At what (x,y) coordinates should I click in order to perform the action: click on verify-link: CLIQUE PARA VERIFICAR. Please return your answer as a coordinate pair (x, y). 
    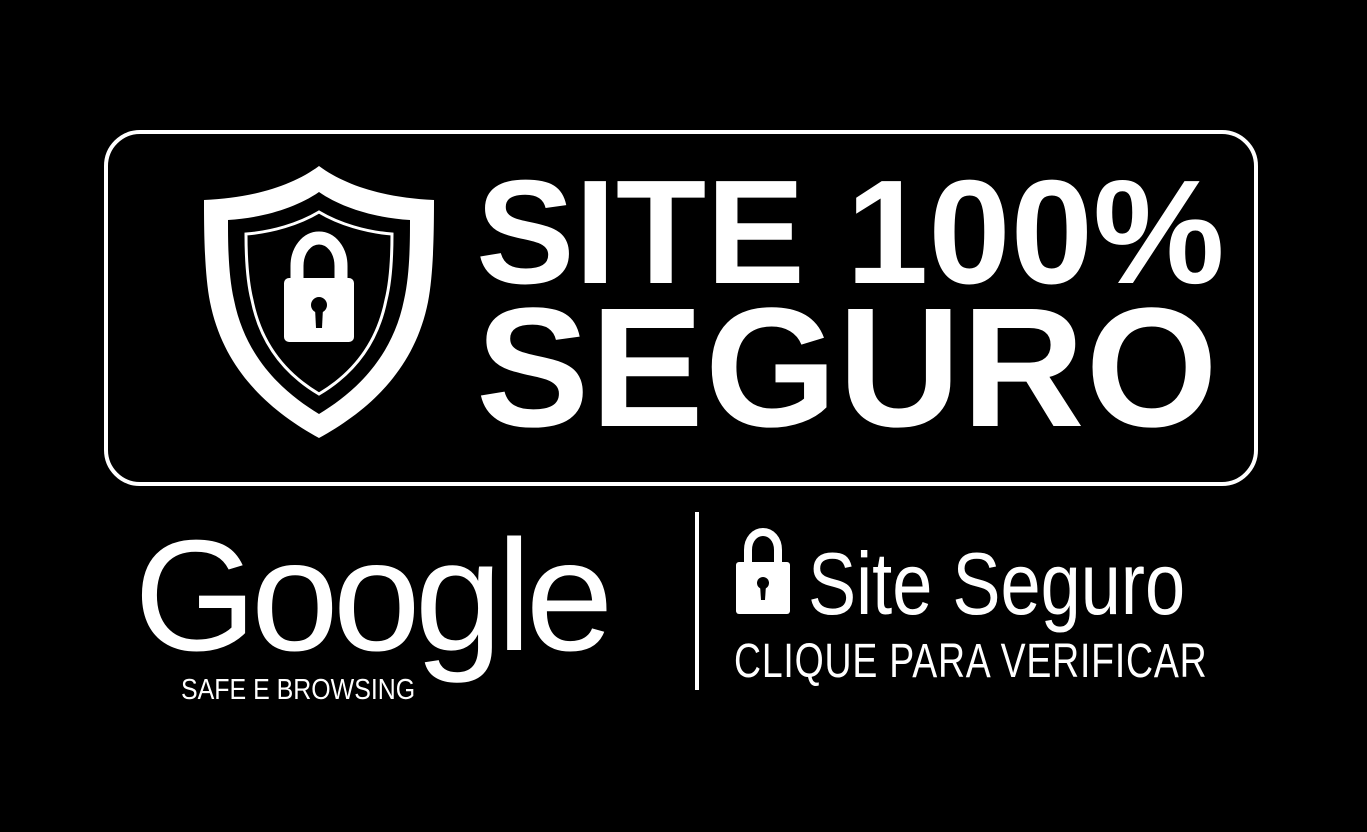
    Looking at the image, I should click on (970, 662).